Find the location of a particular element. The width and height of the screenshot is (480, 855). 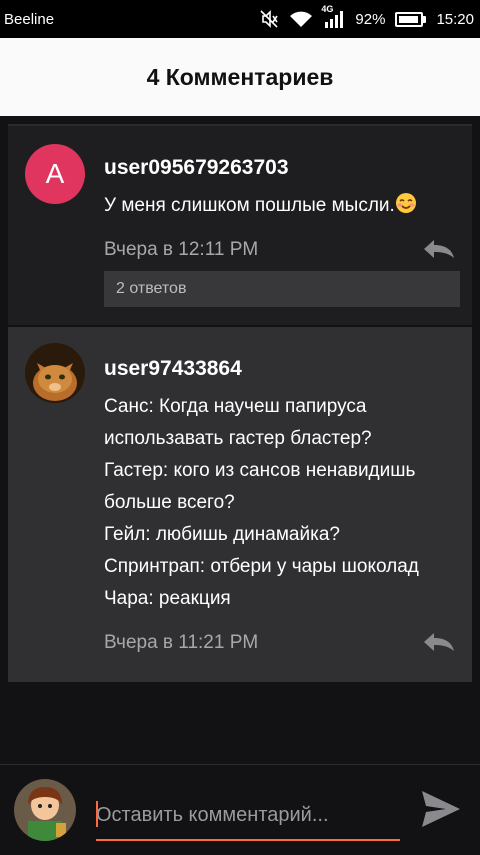

status-bar: Beeline 4G 92% 15:20 is located at coordinates (240, 19).